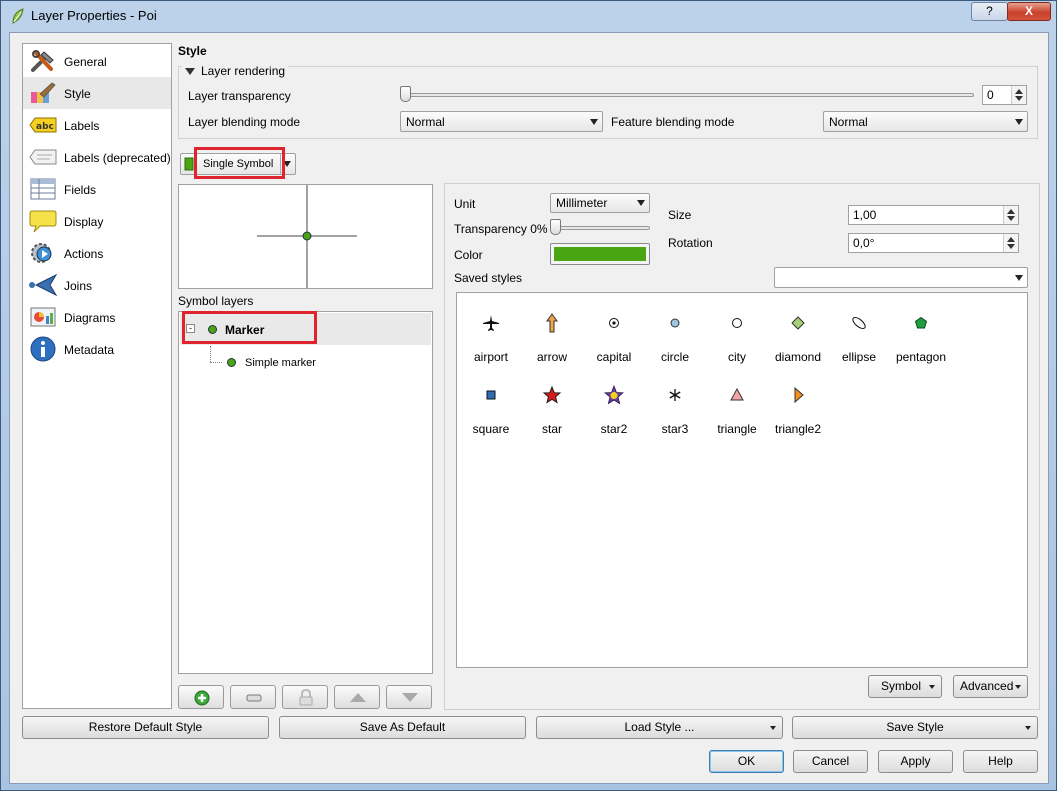  Describe the element at coordinates (491, 400) in the screenshot. I see `gallery-item-square: square` at that location.